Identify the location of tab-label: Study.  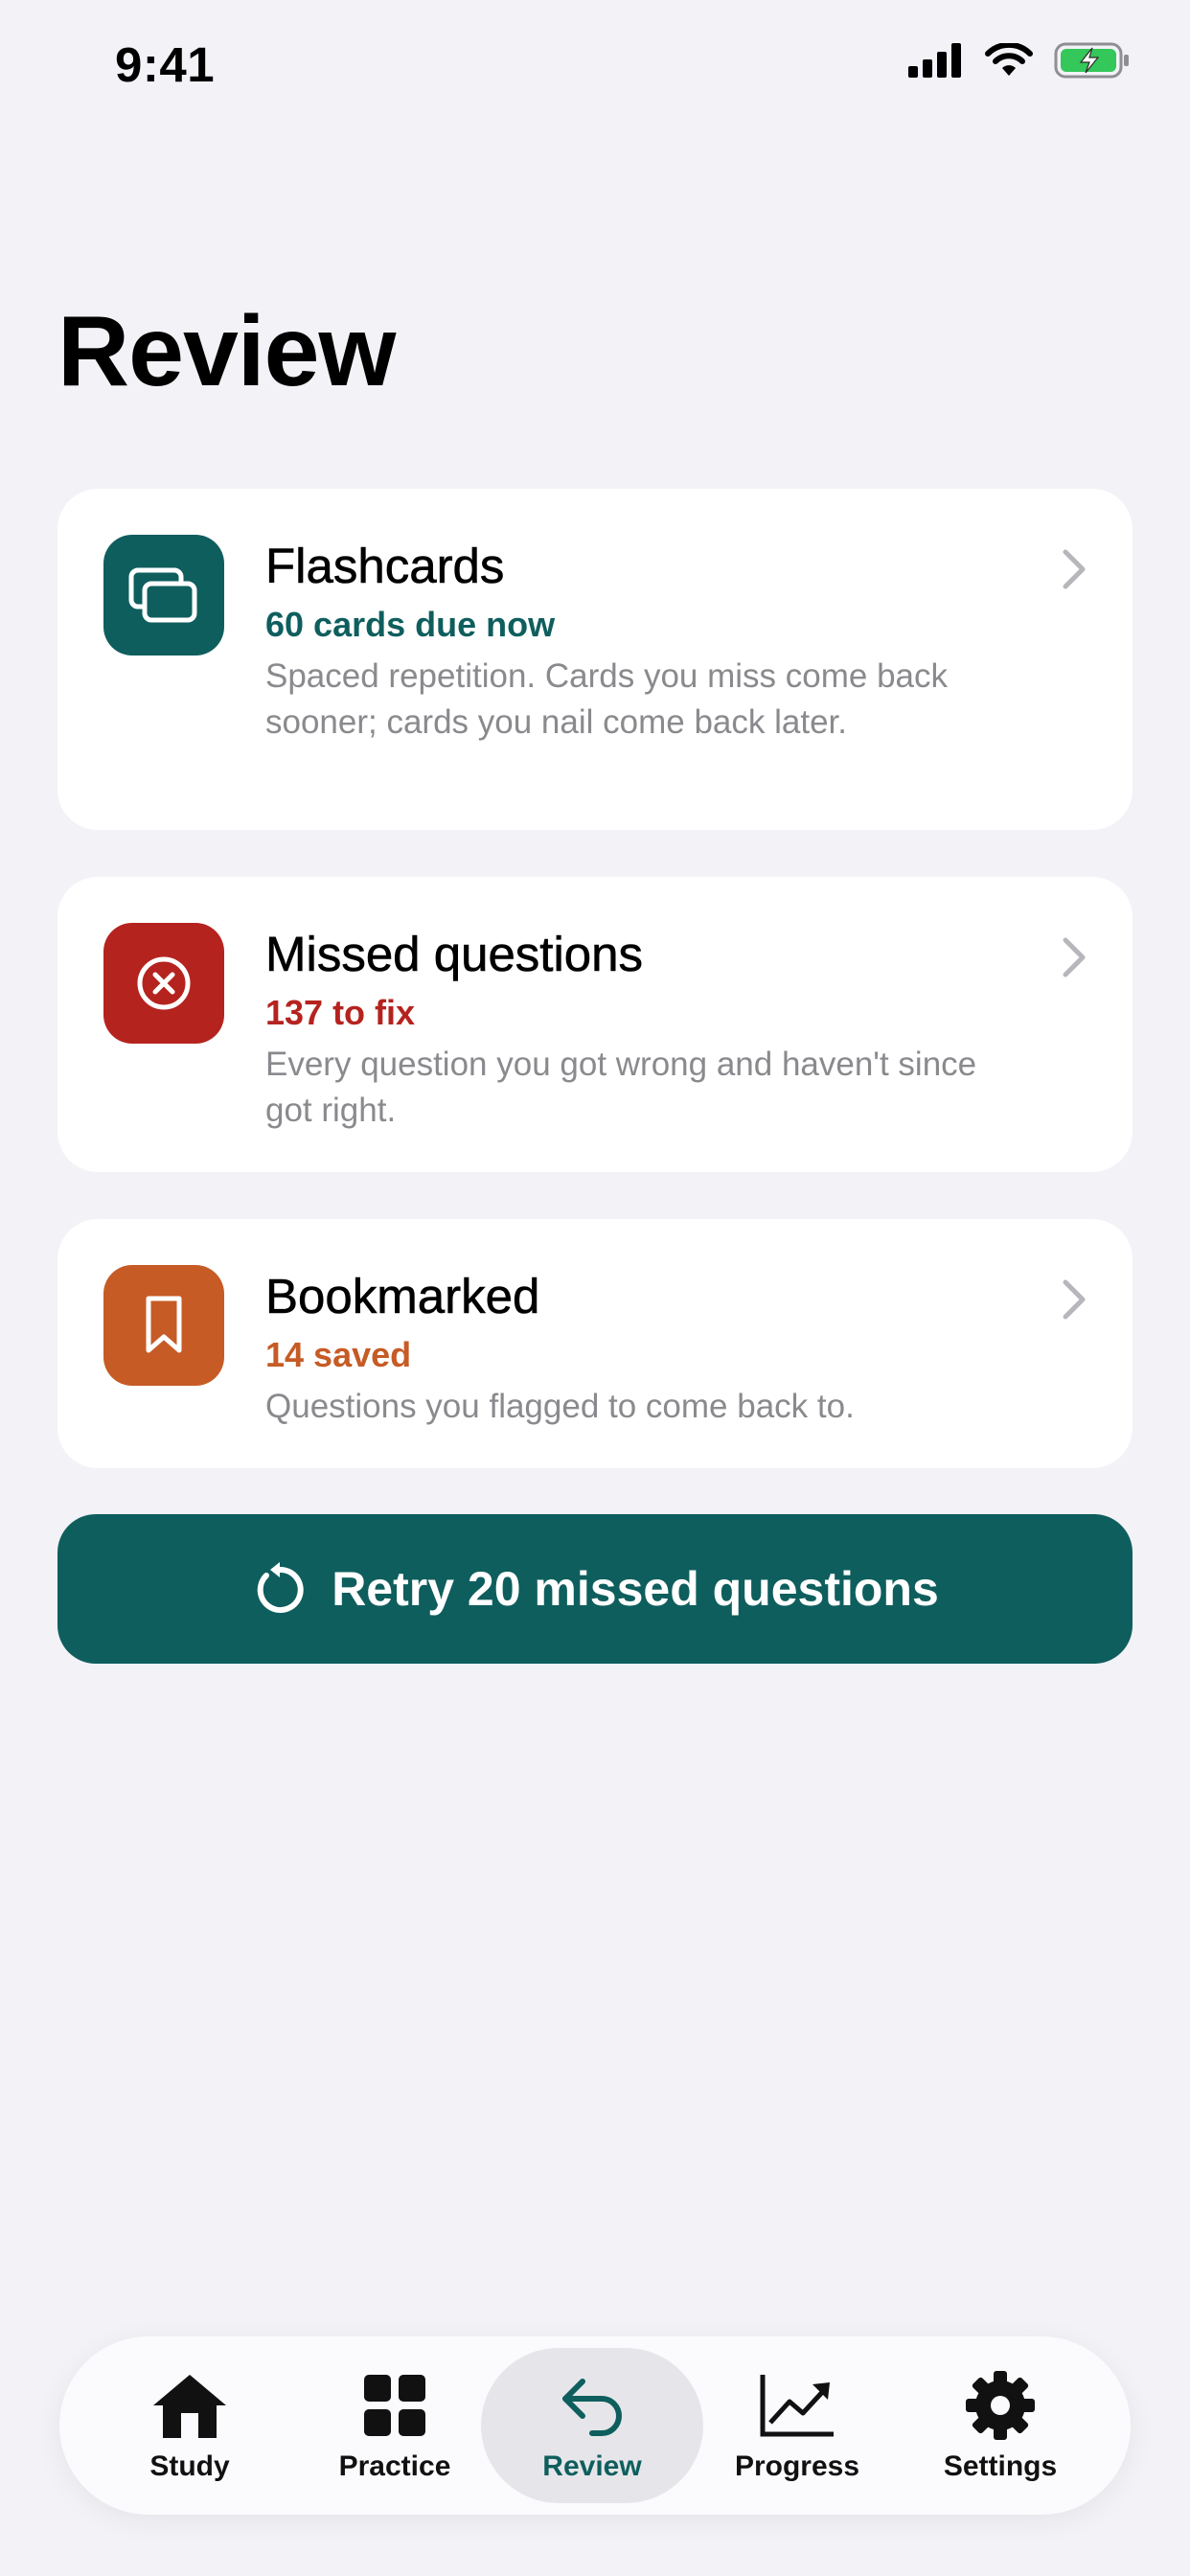
(190, 2466).